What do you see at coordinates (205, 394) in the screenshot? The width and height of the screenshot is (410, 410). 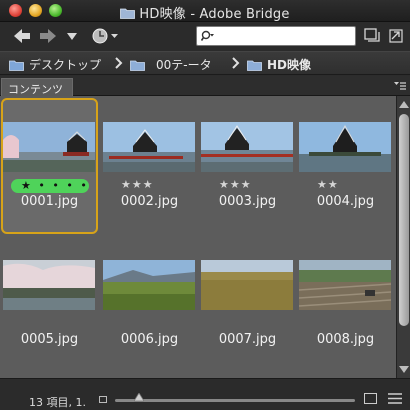 I see `status-bar: 13 項目, 1.` at bounding box center [205, 394].